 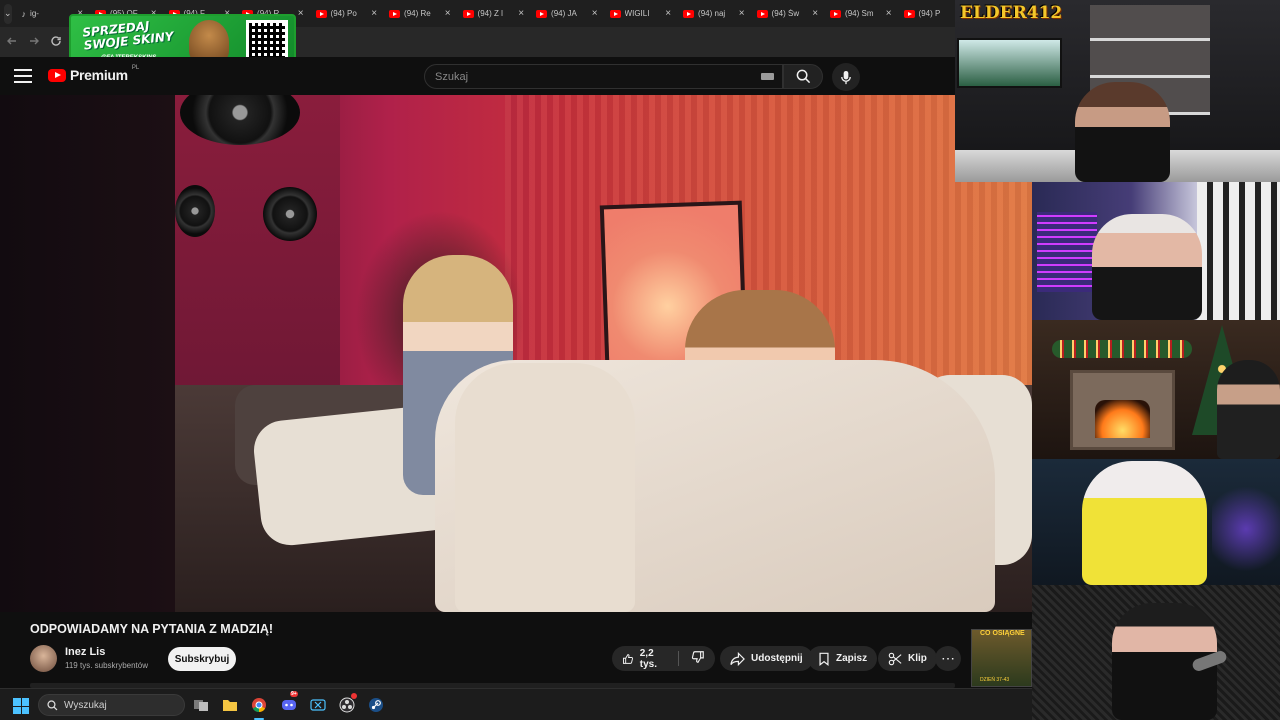 I want to click on browser-tab: WIGILI ×, so click(x=641, y=13).